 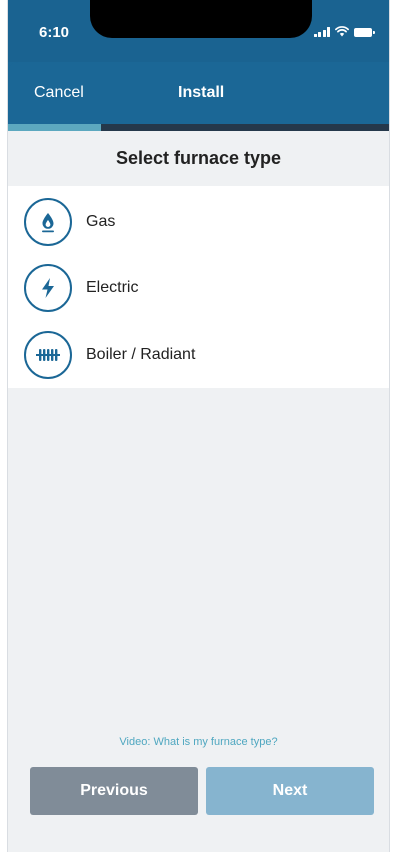 I want to click on battery-icon, so click(x=364, y=32).